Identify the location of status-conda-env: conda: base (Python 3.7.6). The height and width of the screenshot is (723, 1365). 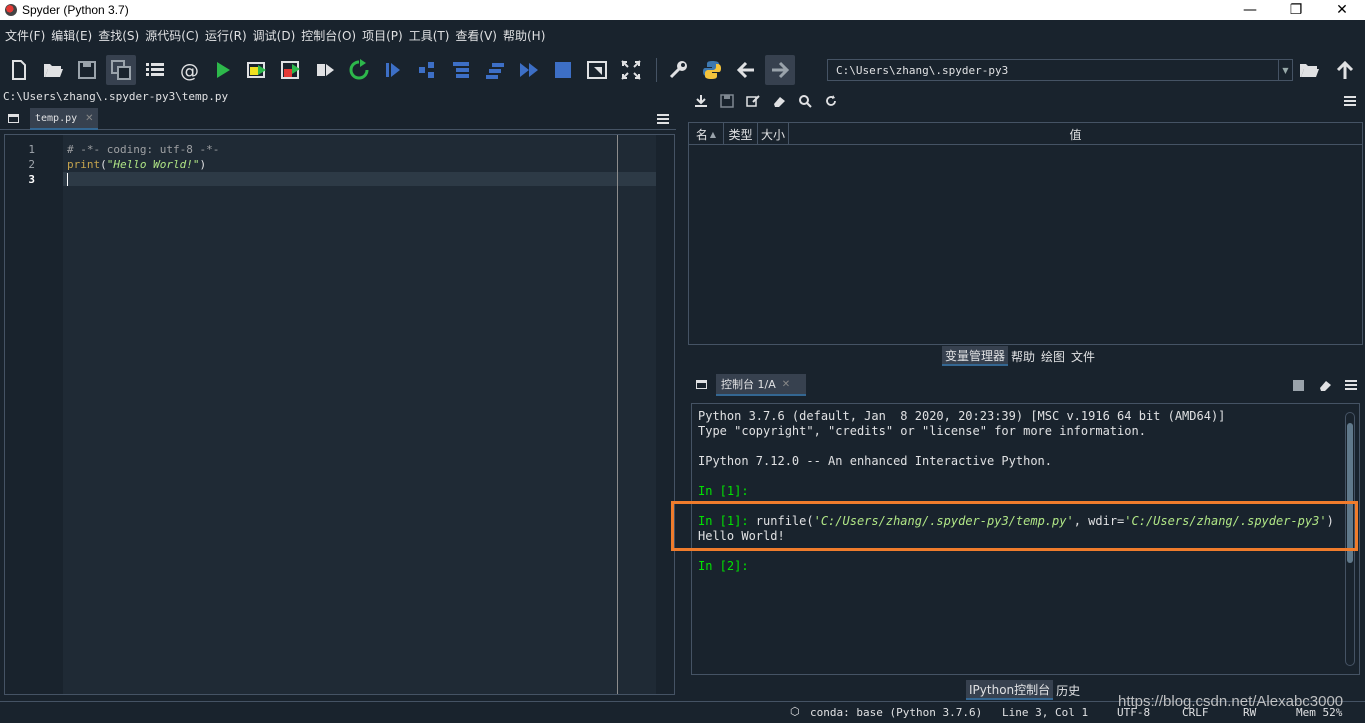
(896, 712).